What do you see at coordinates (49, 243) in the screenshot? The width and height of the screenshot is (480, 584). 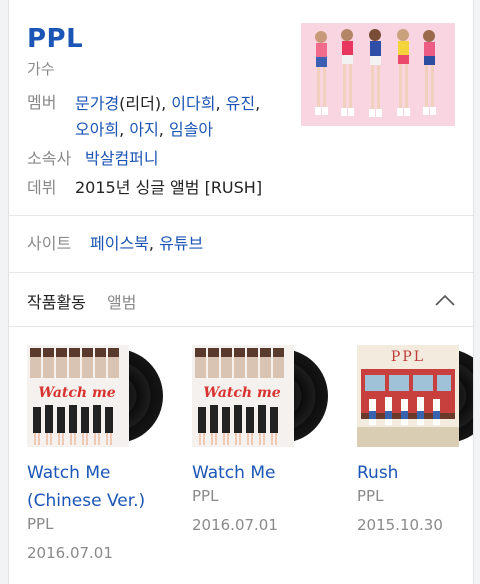 I see `sites-label: 사이트` at bounding box center [49, 243].